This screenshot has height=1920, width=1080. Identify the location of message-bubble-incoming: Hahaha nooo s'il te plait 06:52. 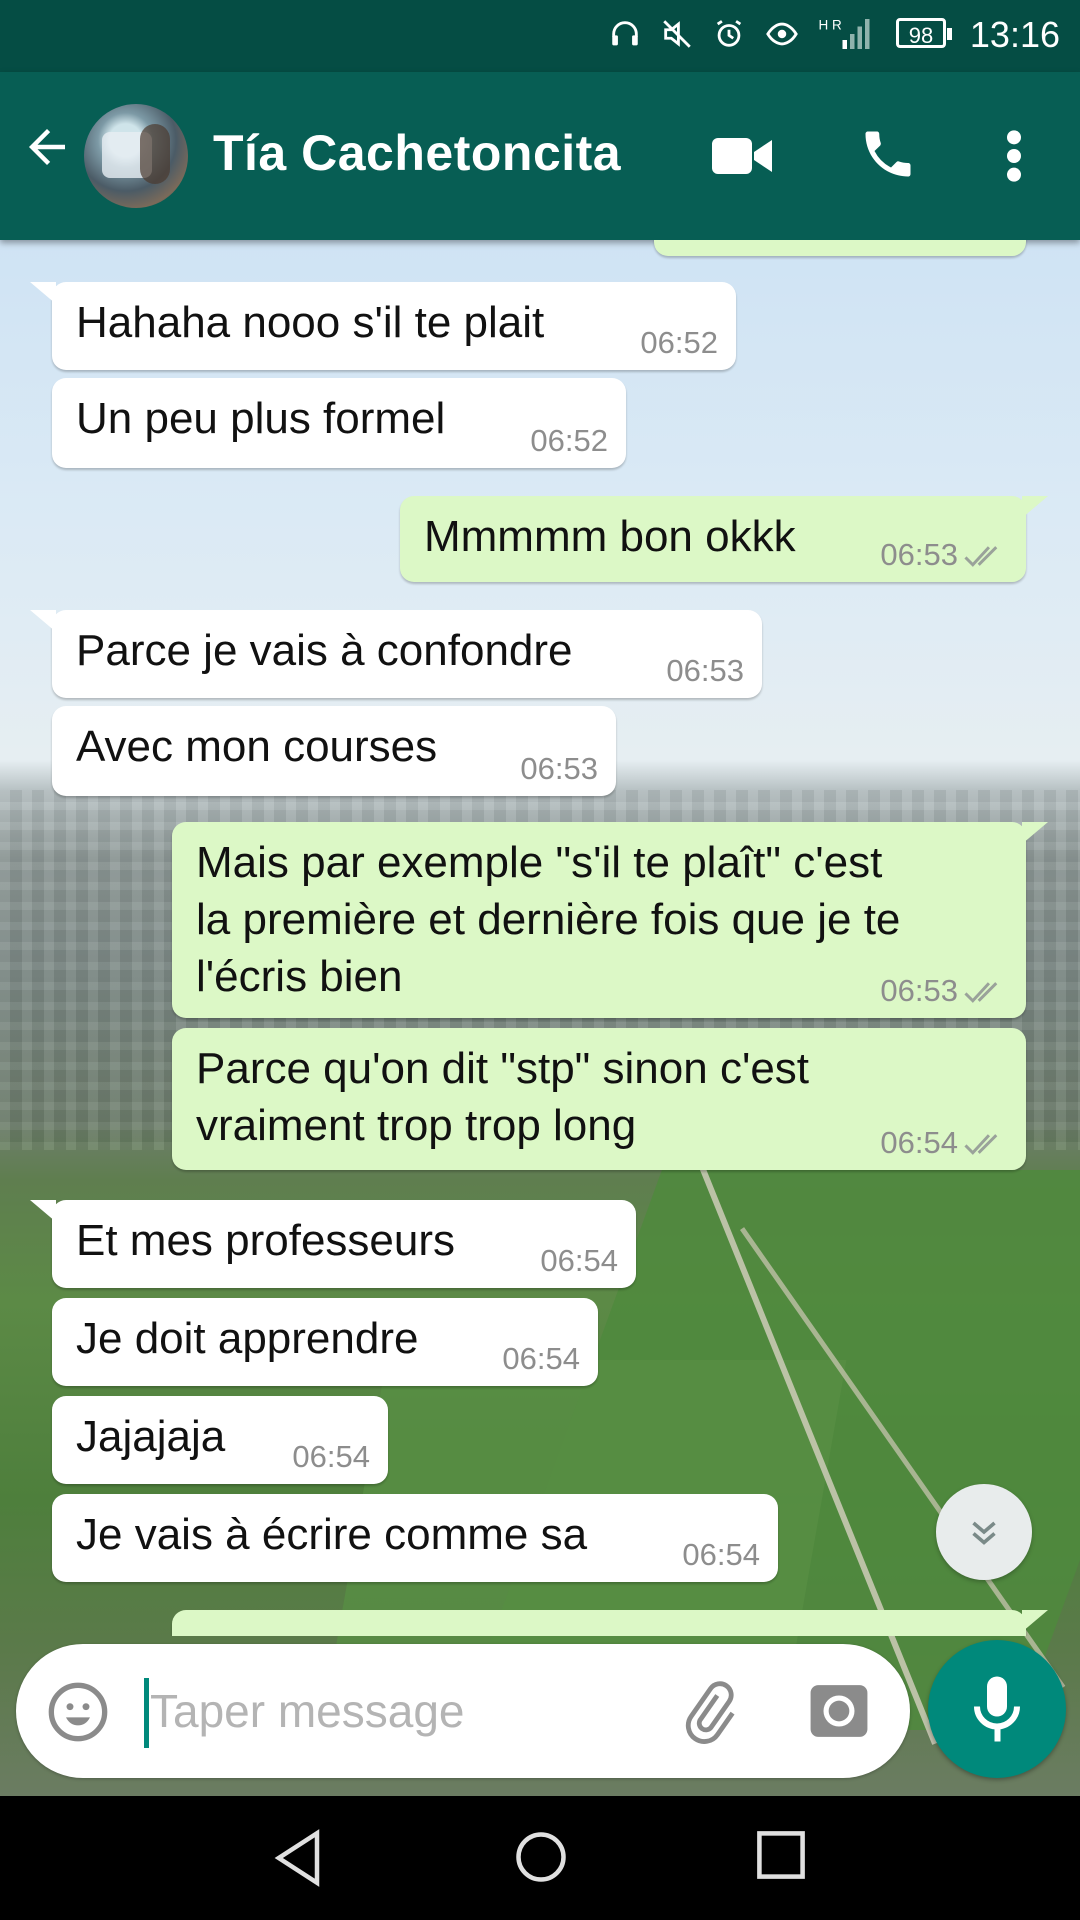
(383, 326).